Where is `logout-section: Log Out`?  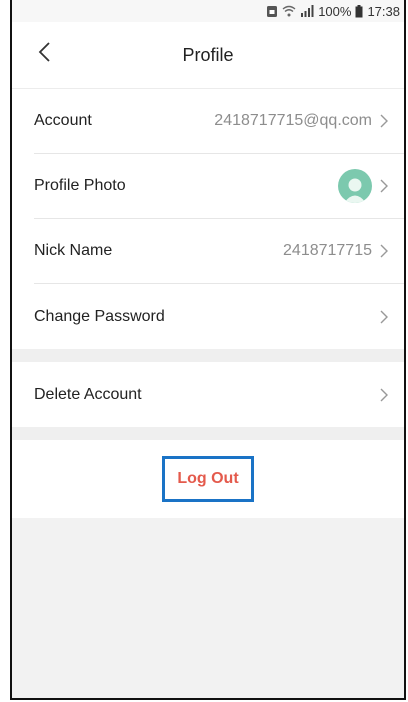 logout-section: Log Out is located at coordinates (208, 479).